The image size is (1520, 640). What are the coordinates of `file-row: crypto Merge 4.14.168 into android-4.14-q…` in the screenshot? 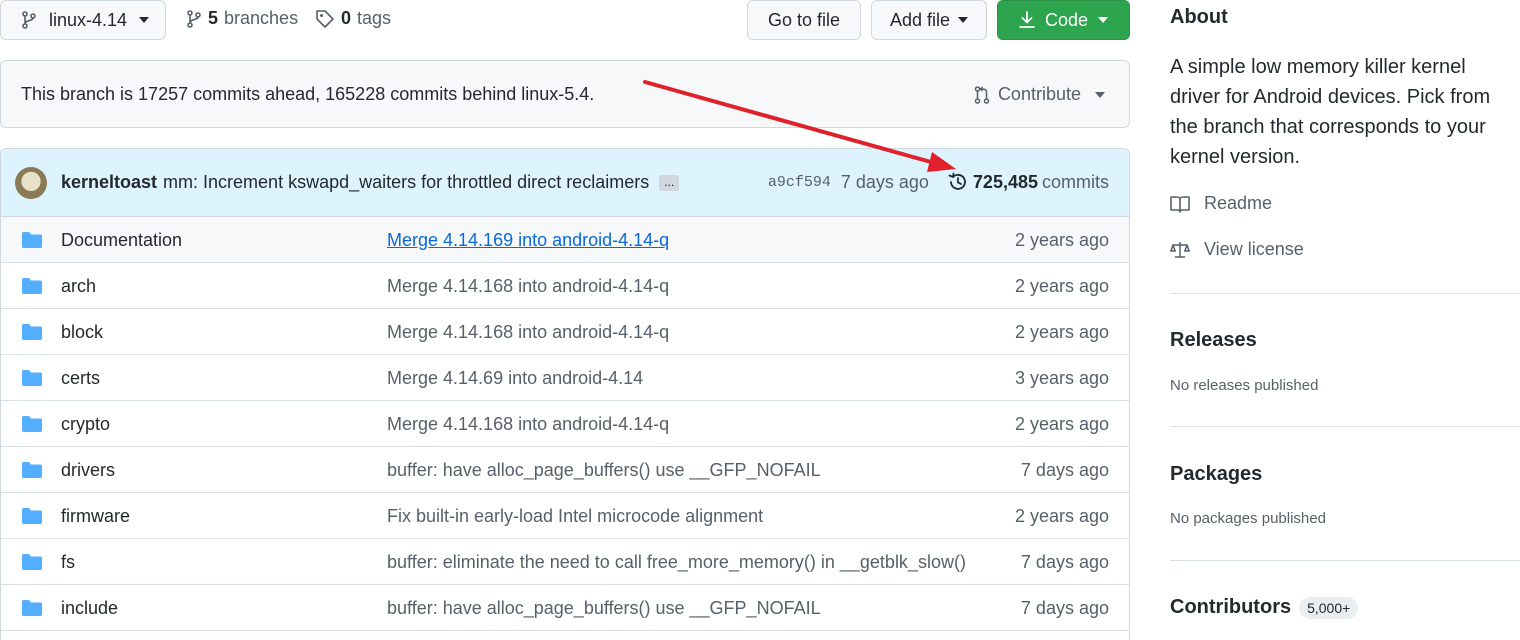 It's located at (565, 424).